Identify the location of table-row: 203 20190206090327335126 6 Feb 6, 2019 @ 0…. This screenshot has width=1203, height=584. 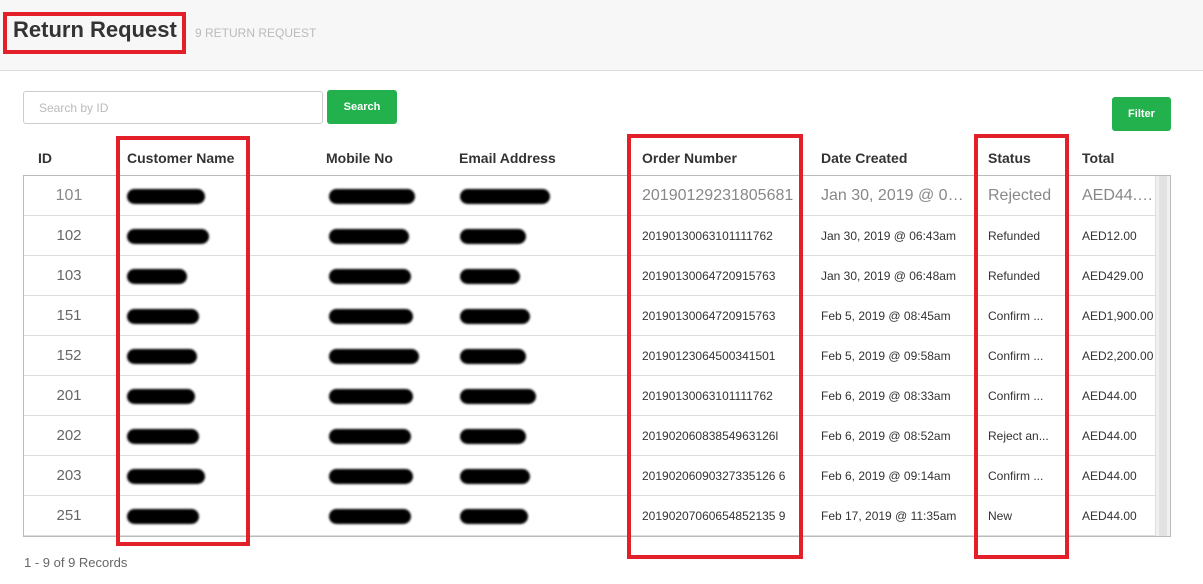
(590, 476).